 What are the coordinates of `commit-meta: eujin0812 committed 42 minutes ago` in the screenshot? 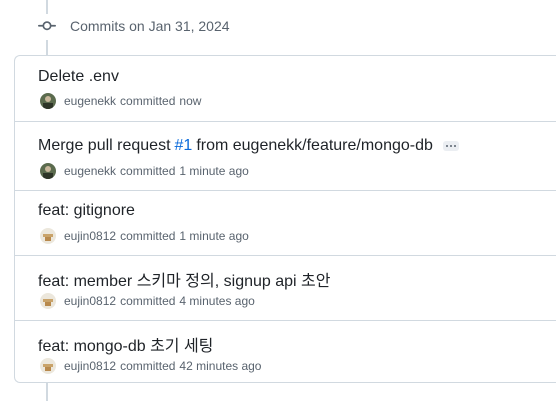 It's located at (150, 366).